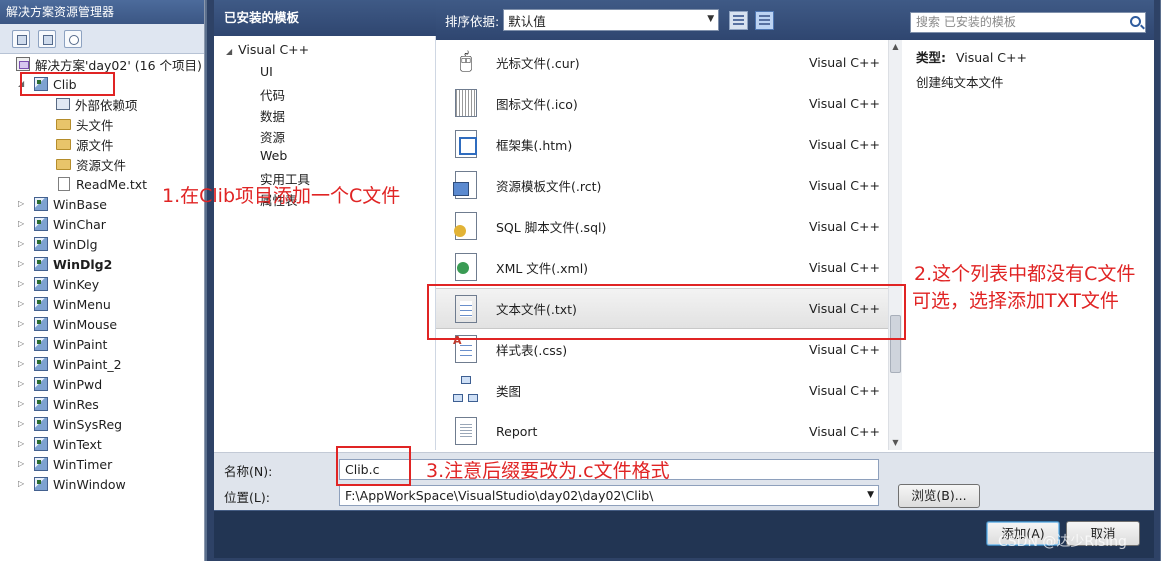  What do you see at coordinates (765, 20) in the screenshot?
I see `list-view-button` at bounding box center [765, 20].